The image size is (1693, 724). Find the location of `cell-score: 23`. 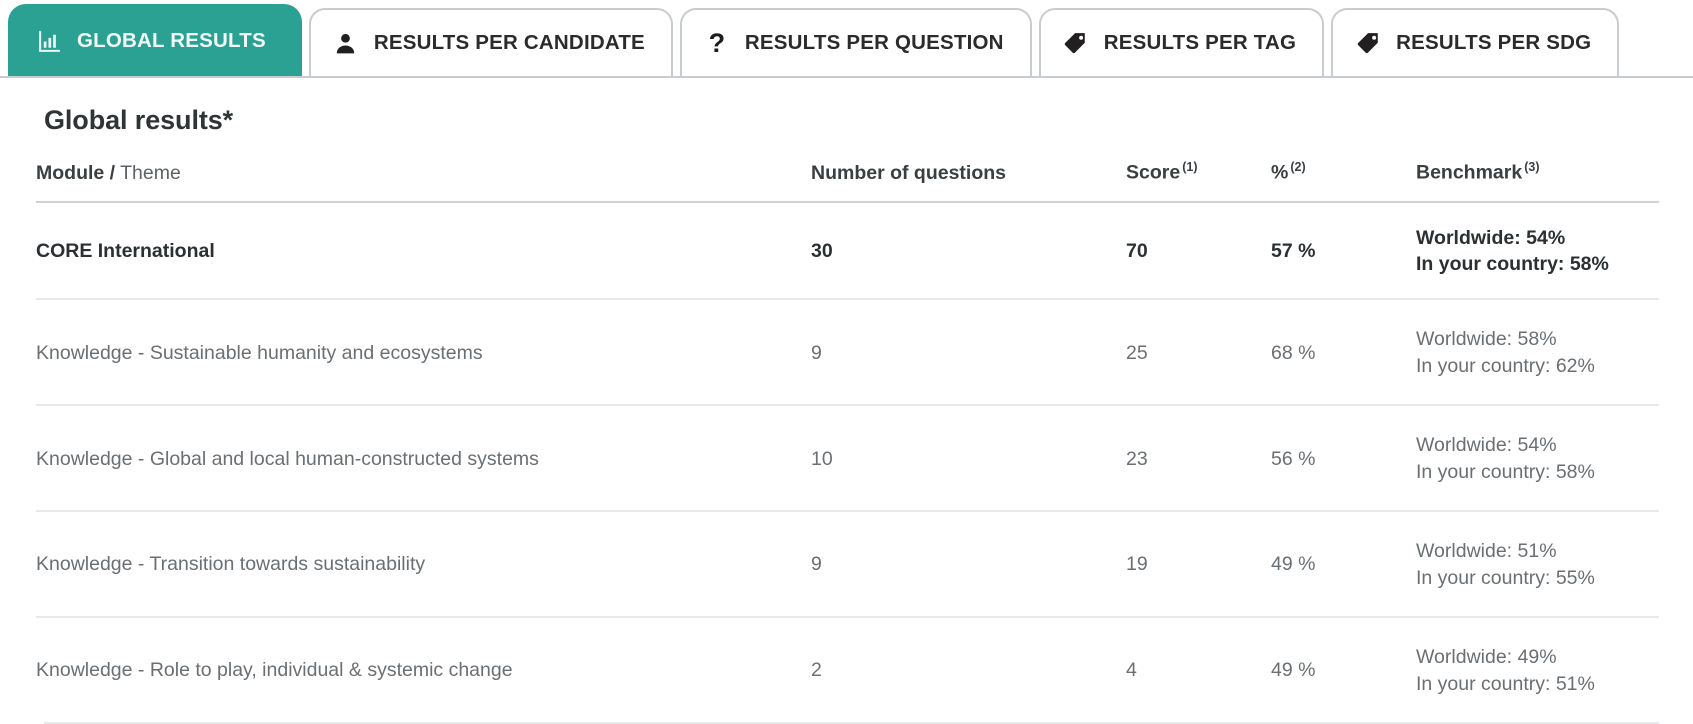

cell-score: 23 is located at coordinates (1198, 457).